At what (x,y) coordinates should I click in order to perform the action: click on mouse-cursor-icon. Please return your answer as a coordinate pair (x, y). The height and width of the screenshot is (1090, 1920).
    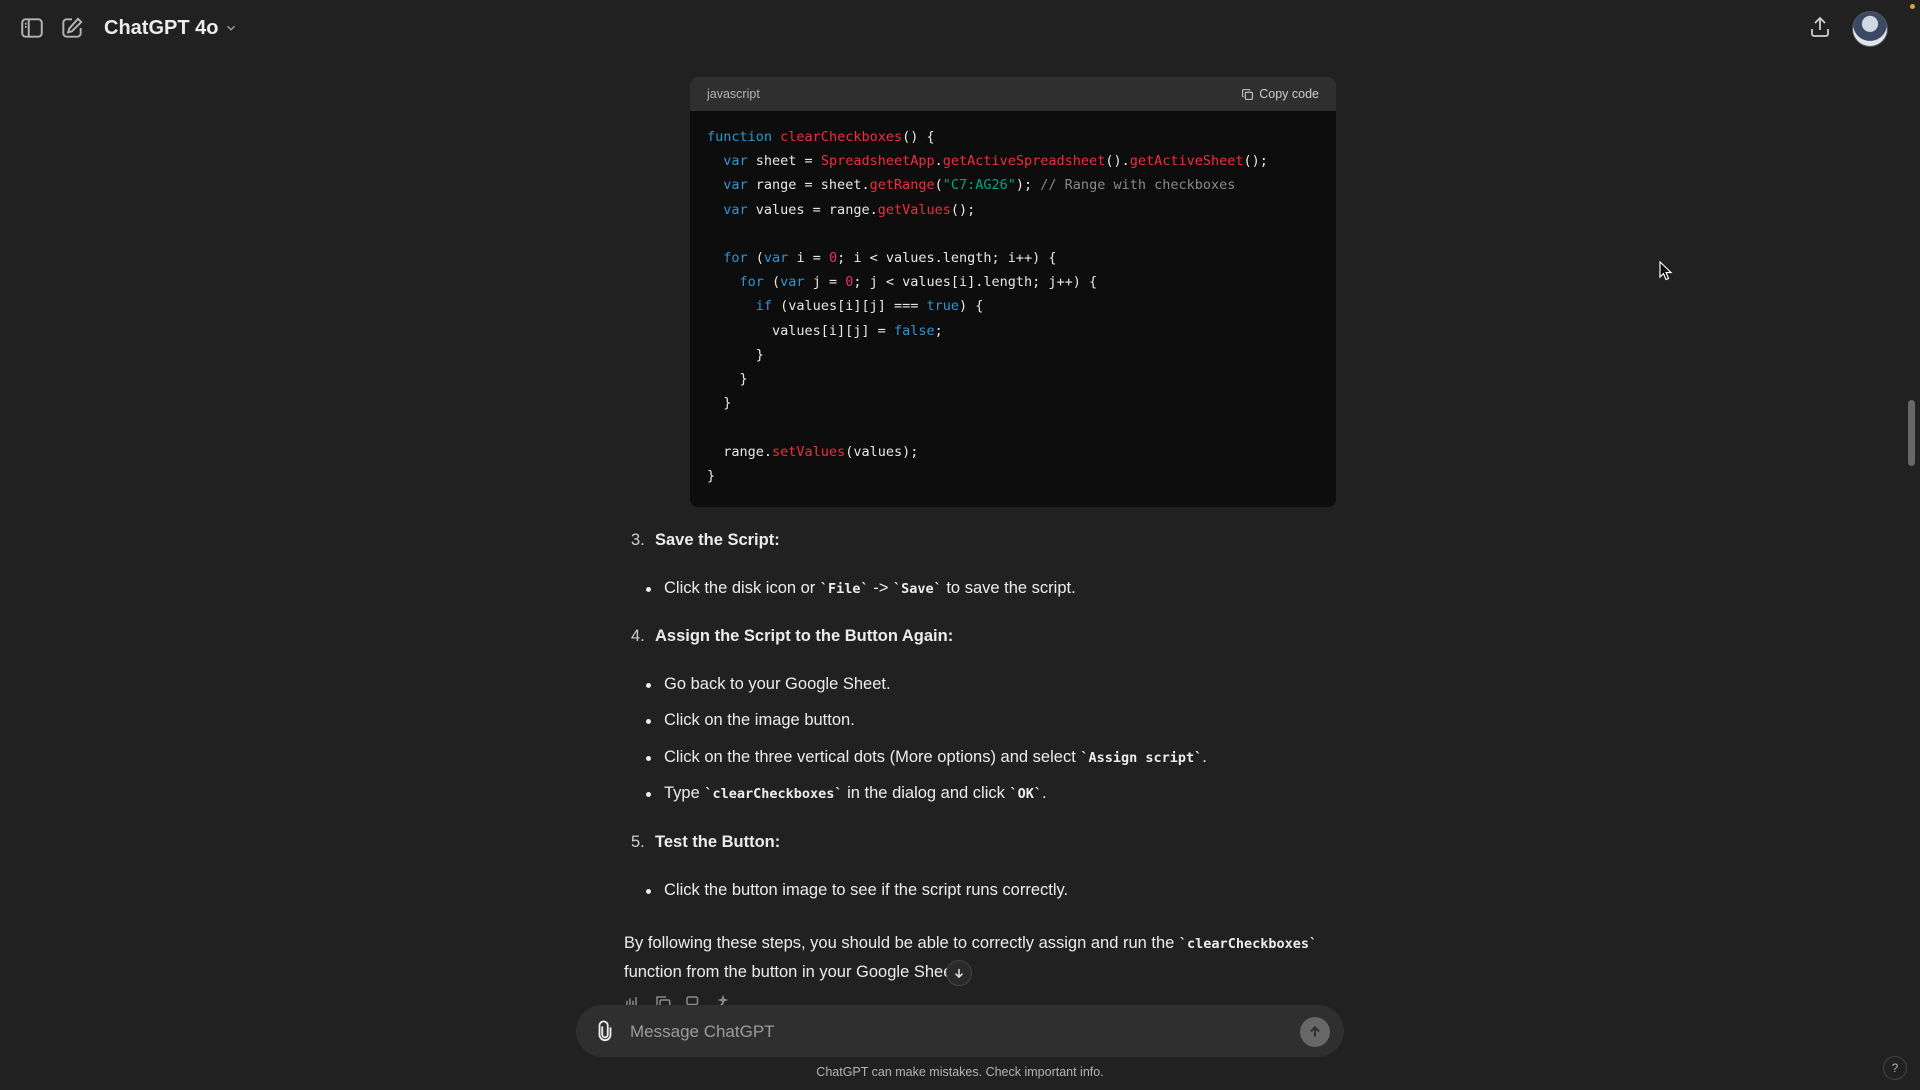
    Looking at the image, I should click on (1666, 271).